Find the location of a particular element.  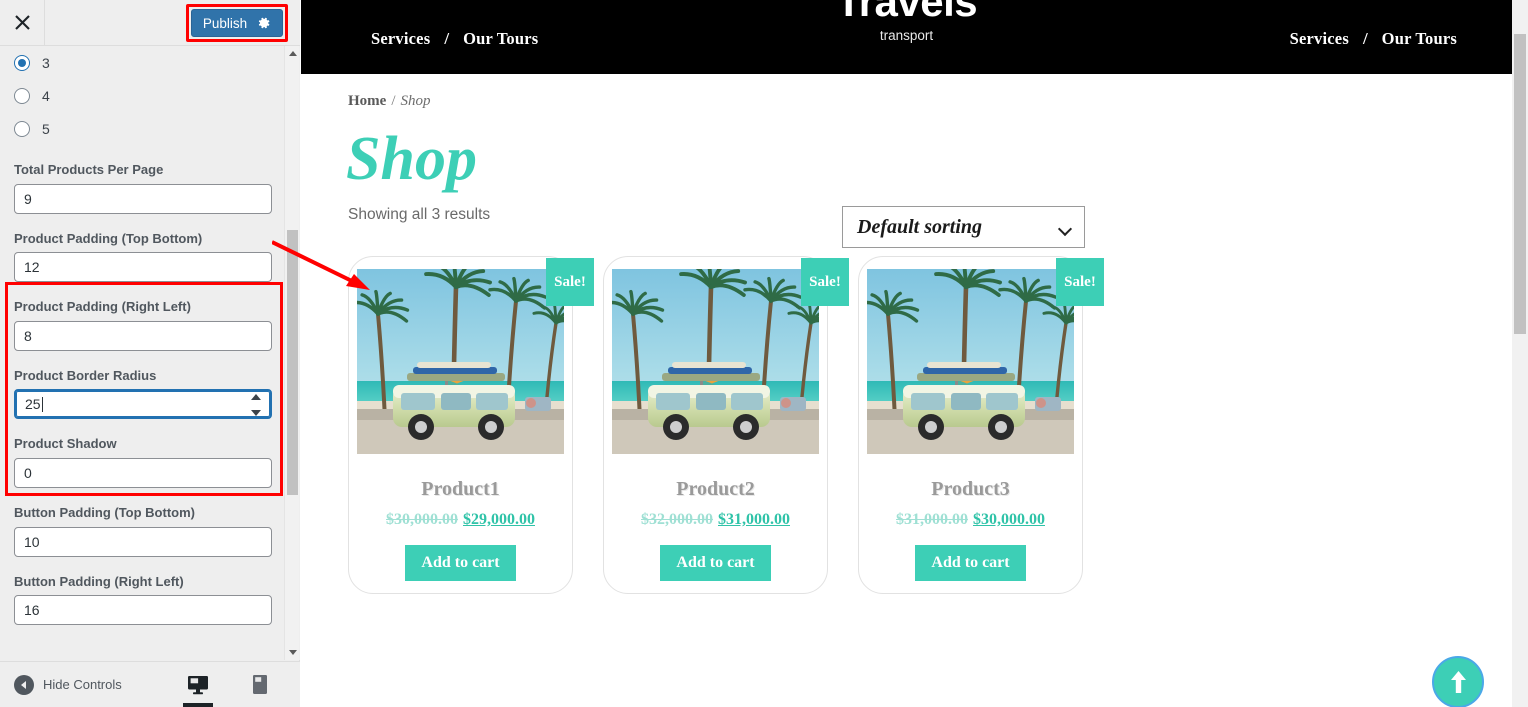

page-title: Shop is located at coordinates (411, 159).